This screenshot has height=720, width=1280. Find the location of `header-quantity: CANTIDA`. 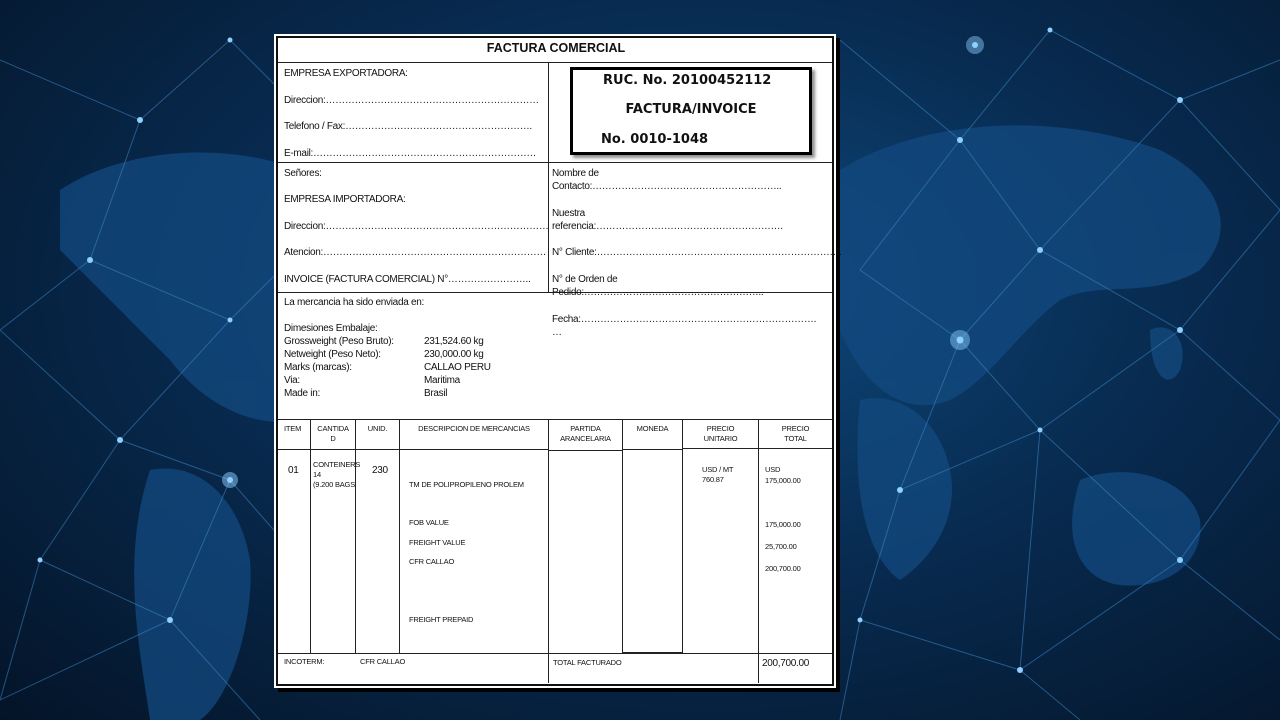

header-quantity: CANTIDA is located at coordinates (333, 428).